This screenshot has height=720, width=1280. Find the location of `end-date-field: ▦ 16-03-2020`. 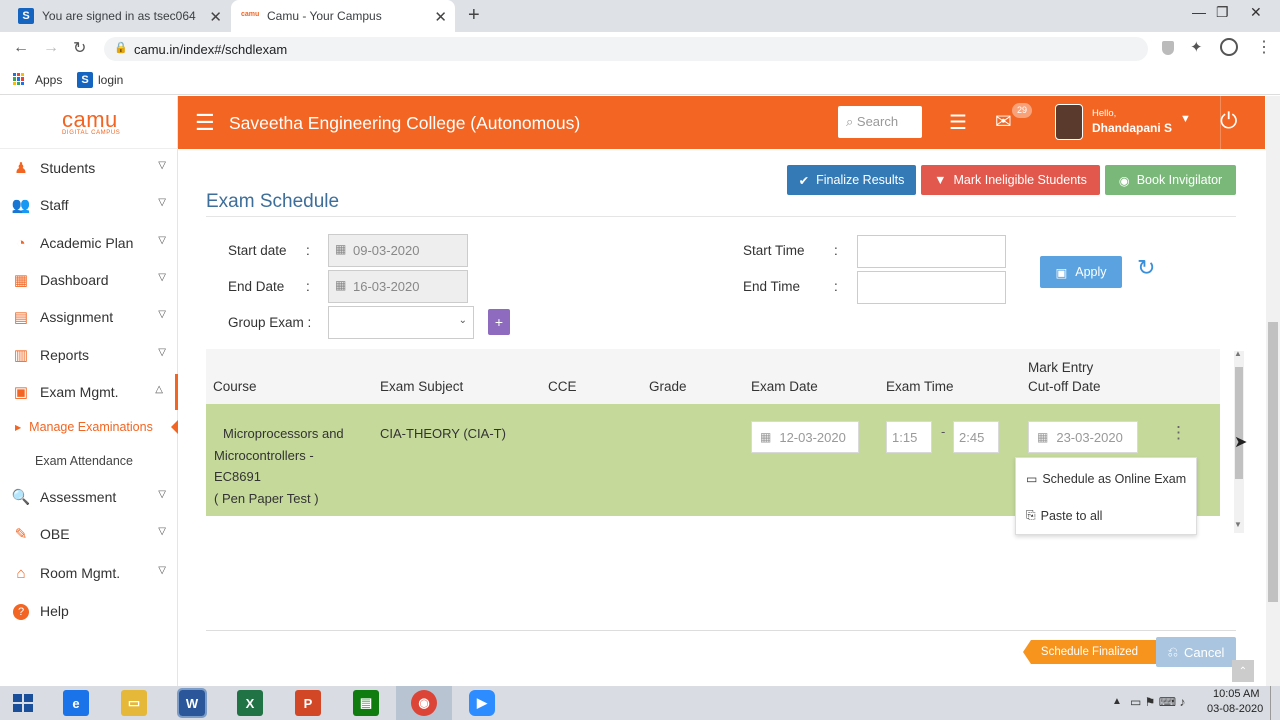

end-date-field: ▦ 16-03-2020 is located at coordinates (398, 286).